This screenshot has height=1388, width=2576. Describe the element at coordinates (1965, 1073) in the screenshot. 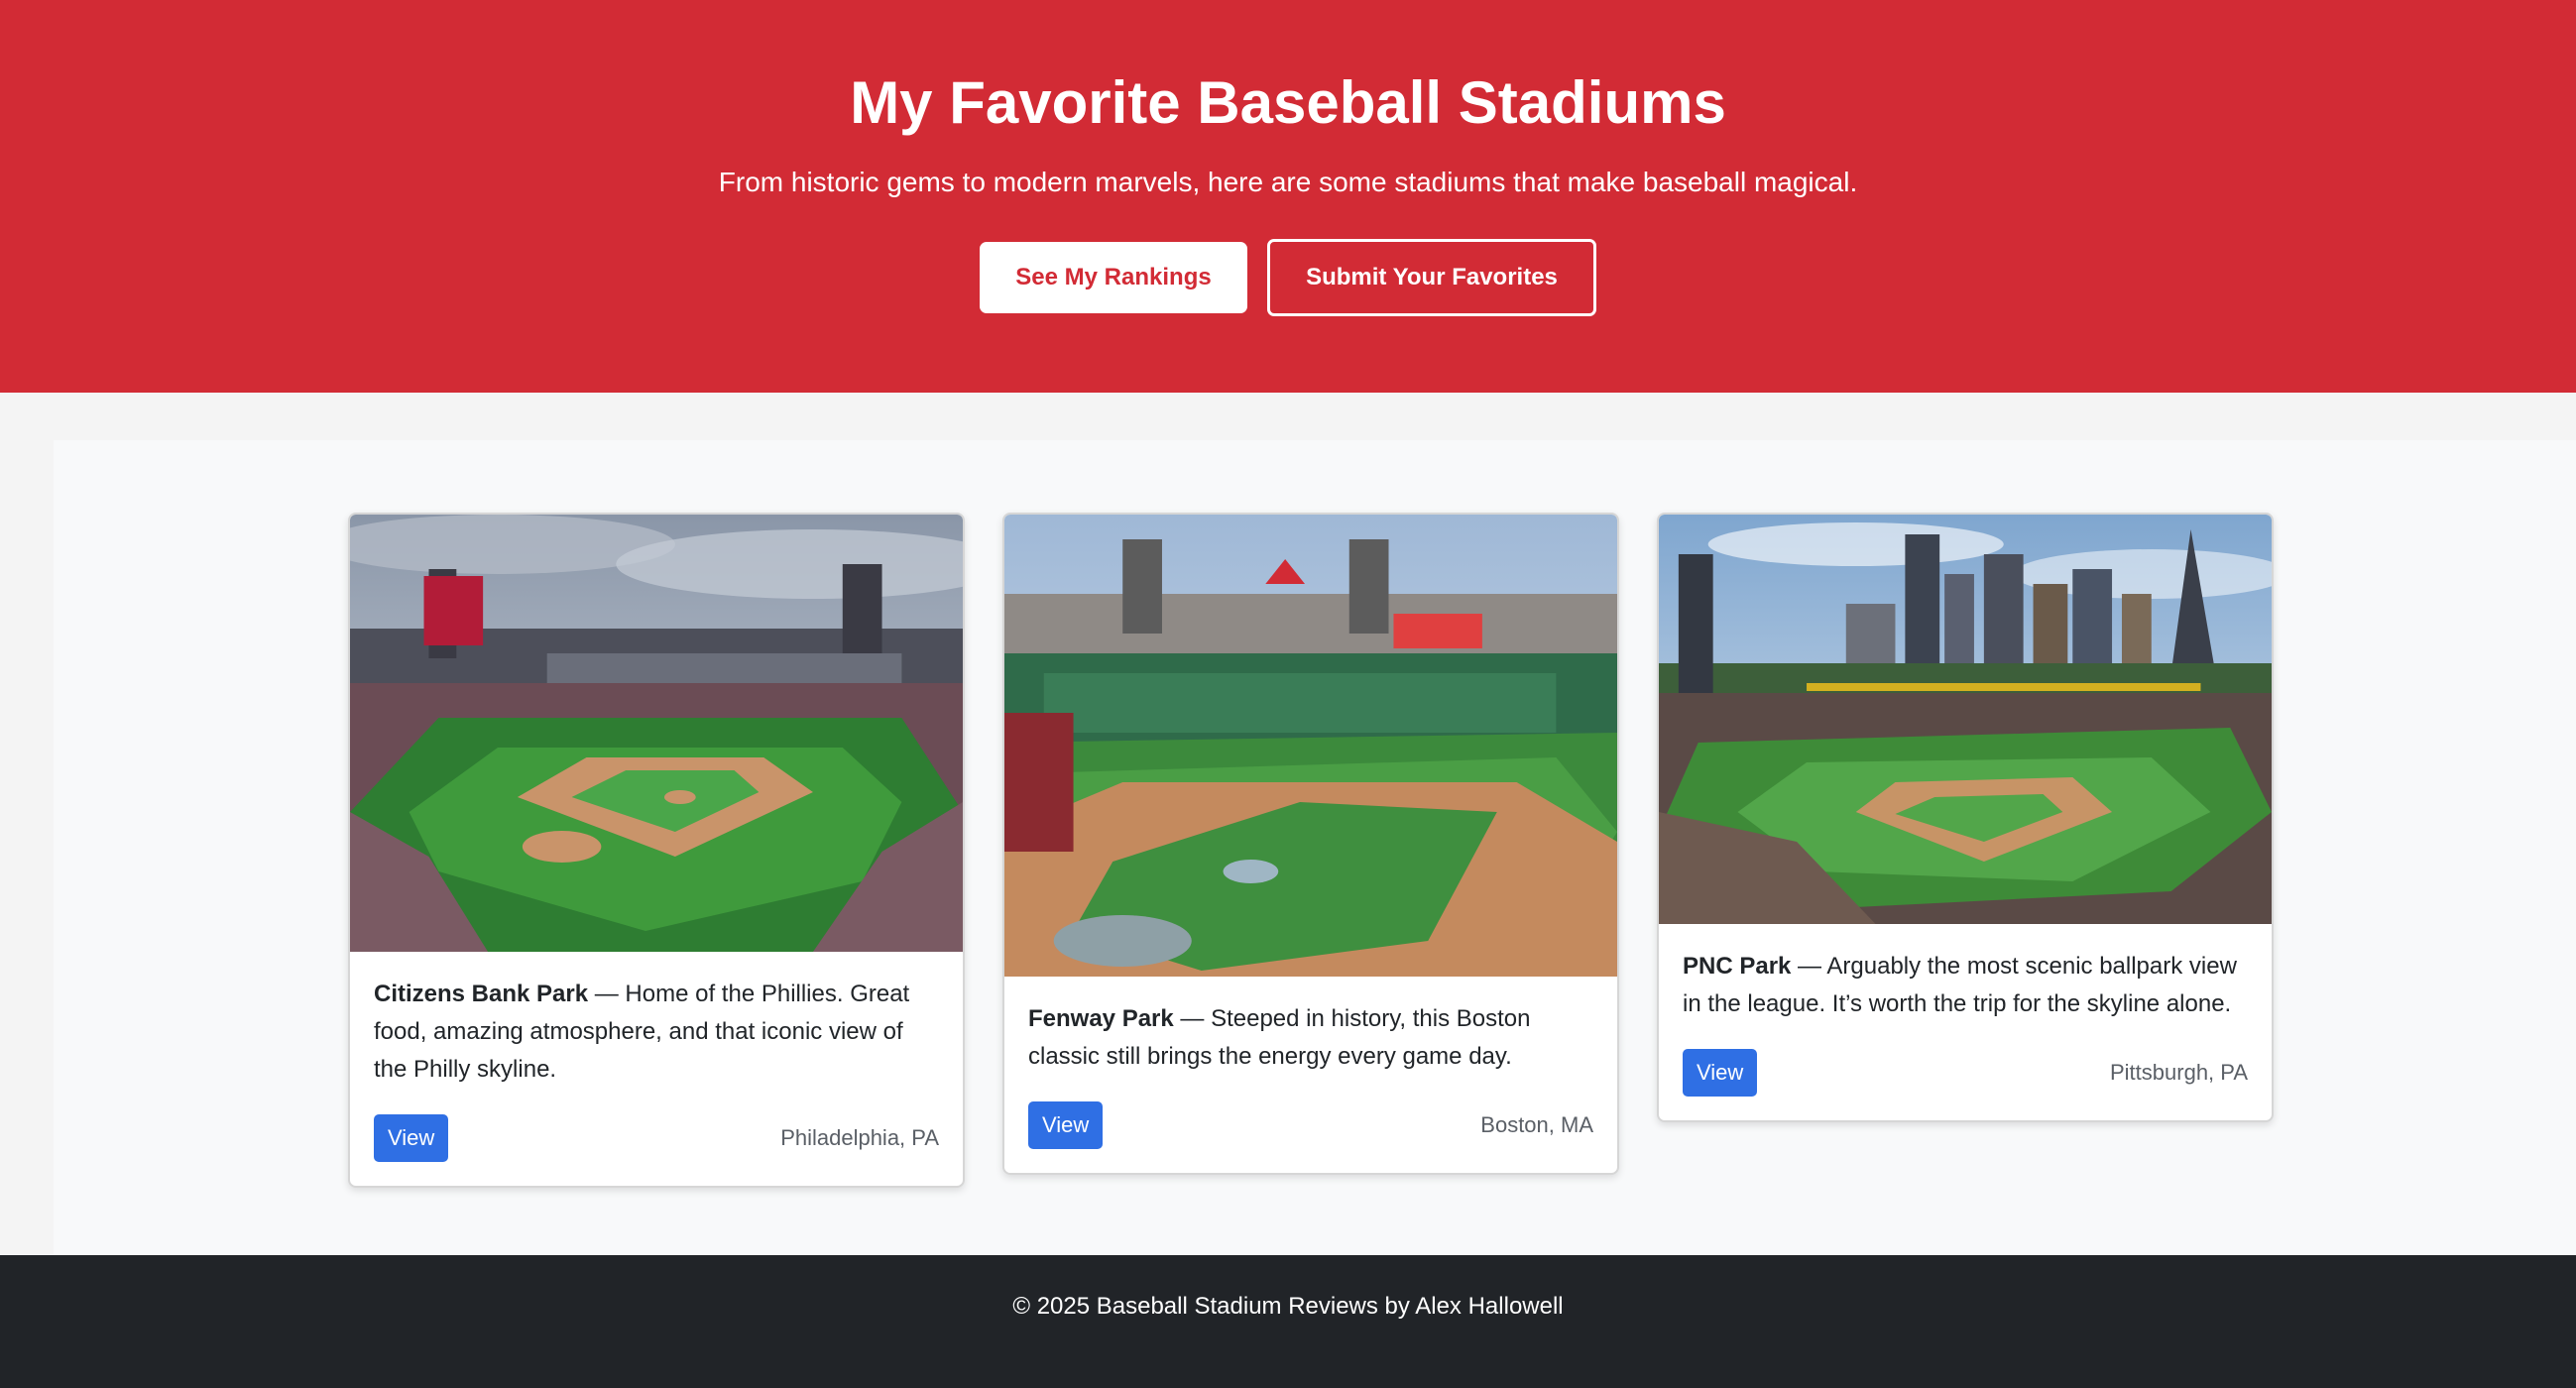

I see `card-footer: View Pittsburgh, PA` at that location.